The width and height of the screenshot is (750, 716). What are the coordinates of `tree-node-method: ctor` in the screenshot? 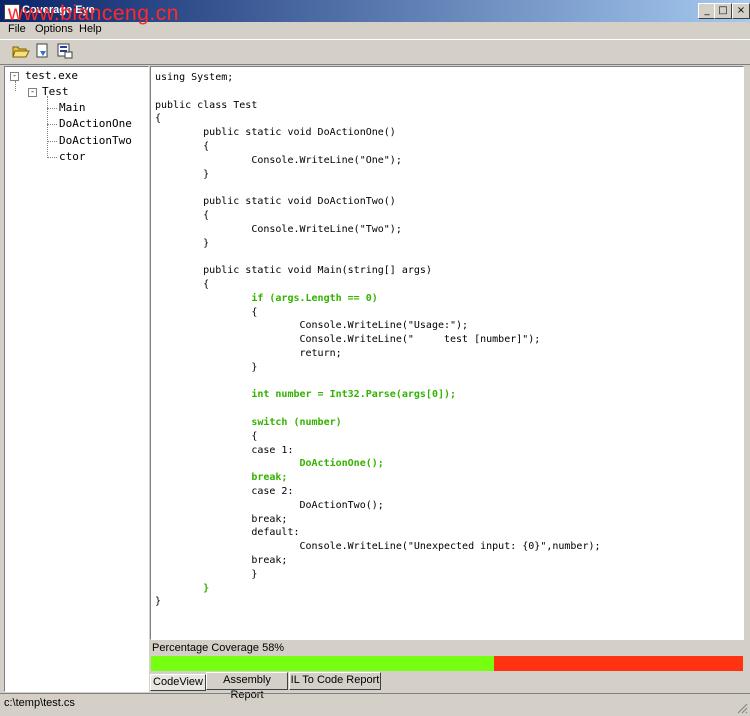 It's located at (72, 156).